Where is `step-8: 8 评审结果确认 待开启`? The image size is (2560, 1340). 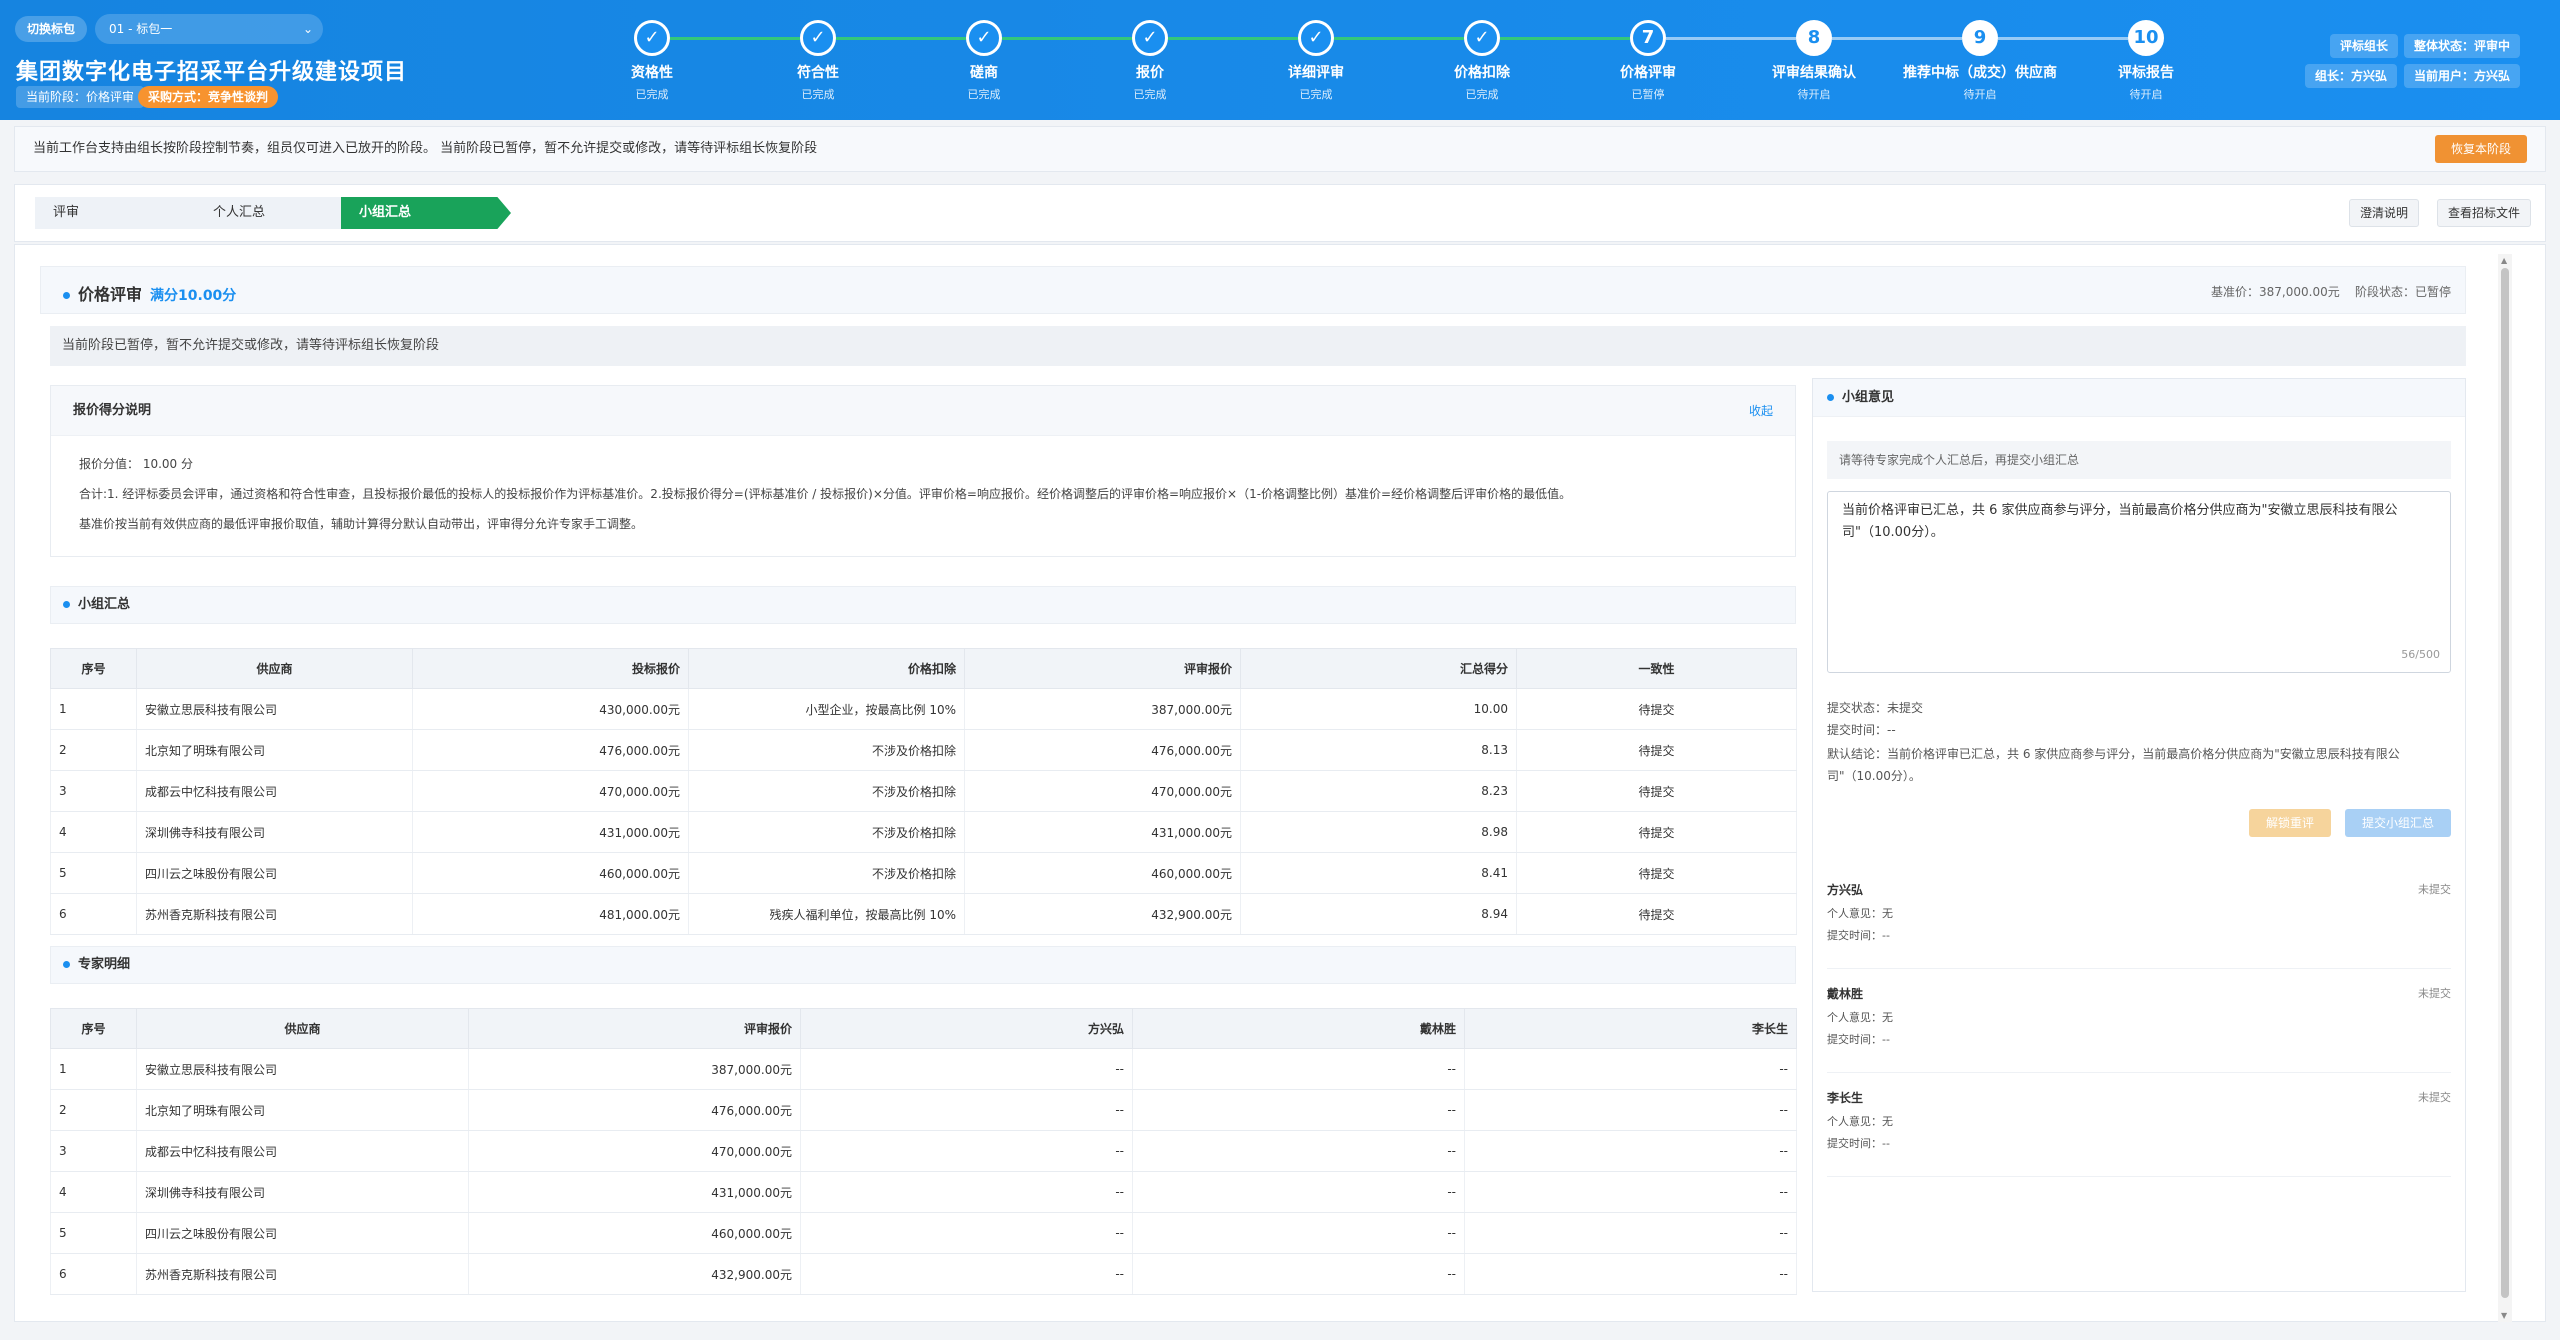
step-8: 8 评审结果确认 待开启 is located at coordinates (1814, 61).